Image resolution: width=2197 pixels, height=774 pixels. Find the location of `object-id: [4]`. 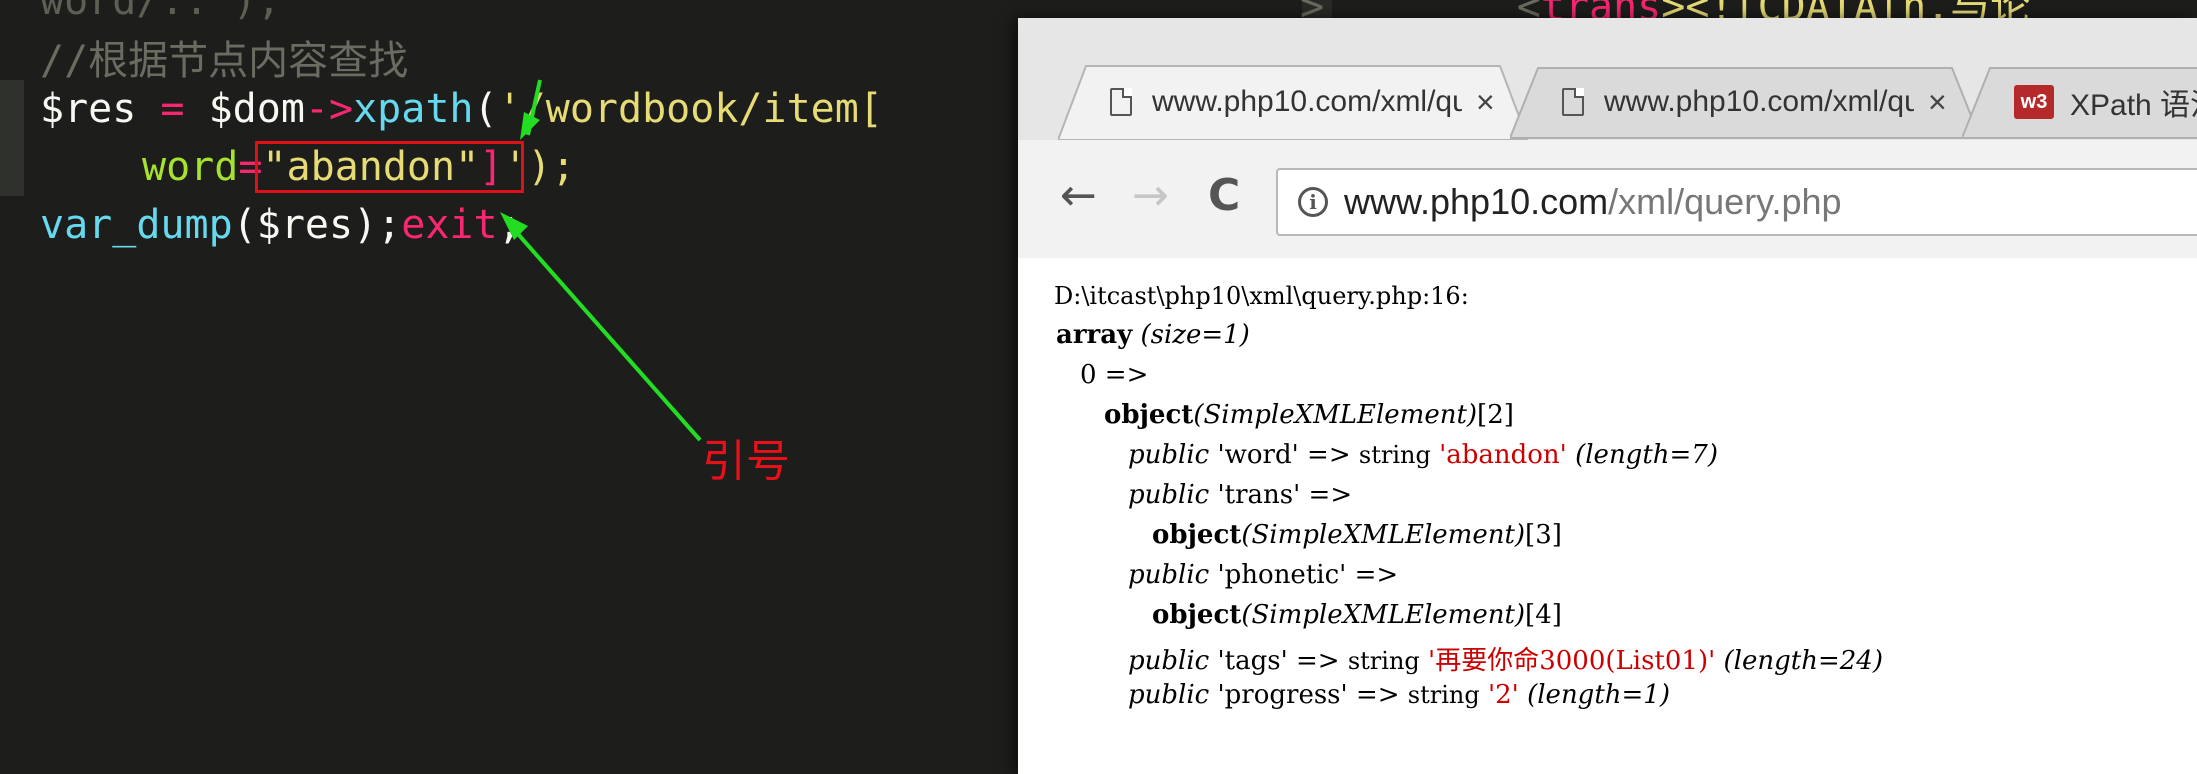

object-id: [4] is located at coordinates (1543, 615).